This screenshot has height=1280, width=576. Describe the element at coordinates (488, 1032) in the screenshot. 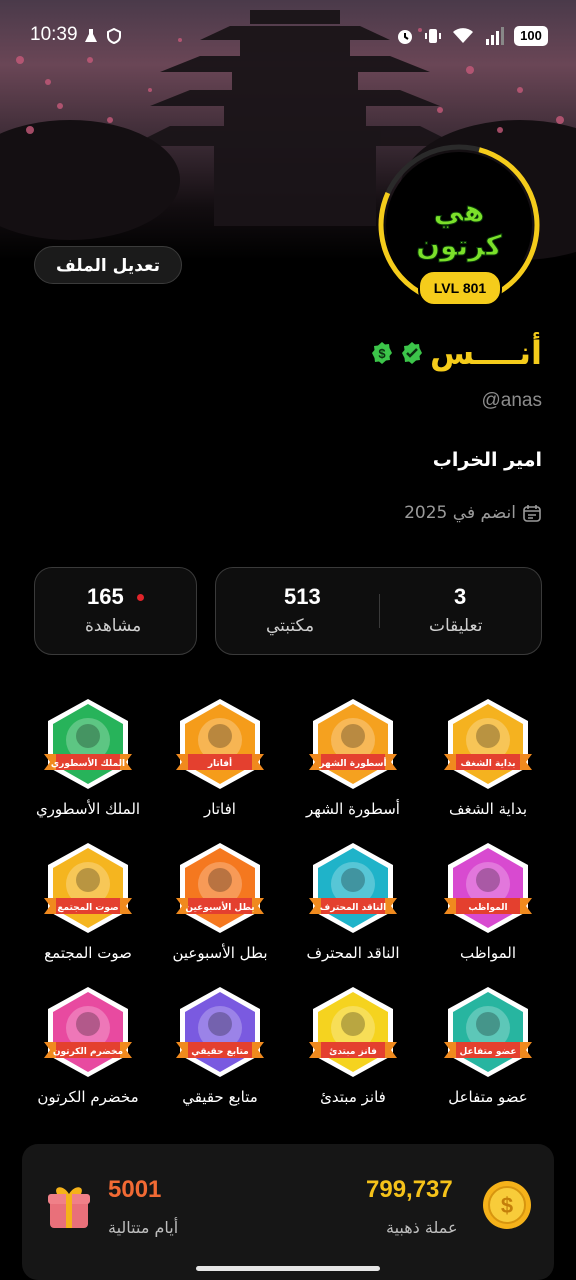

I see `badge-emblem-icon: عضو متفاعل` at that location.